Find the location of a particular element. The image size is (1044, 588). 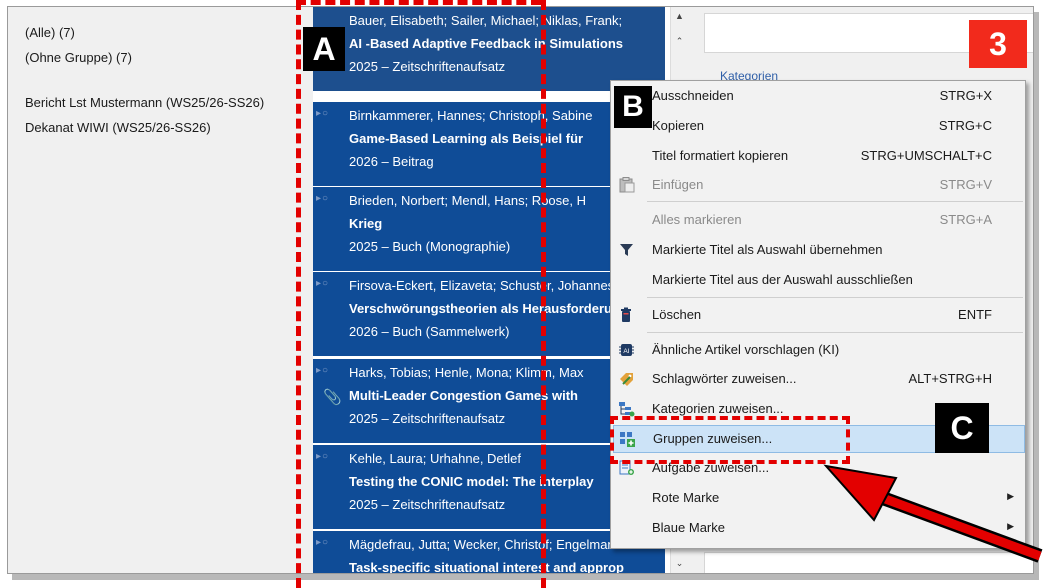

annotation-arrow is located at coordinates (933, 513).